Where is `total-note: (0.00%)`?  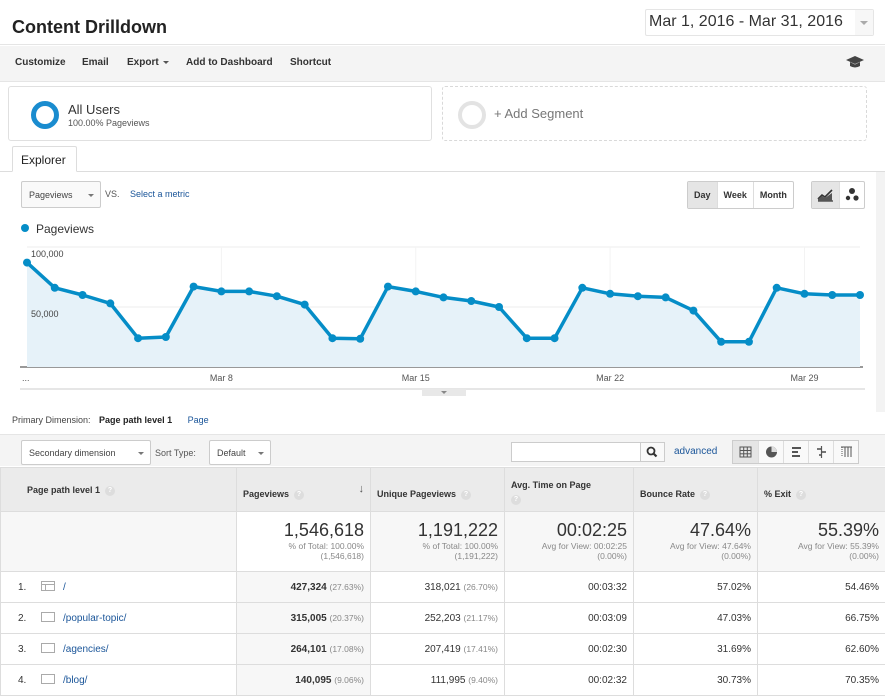
total-note: (0.00%) is located at coordinates (569, 556).